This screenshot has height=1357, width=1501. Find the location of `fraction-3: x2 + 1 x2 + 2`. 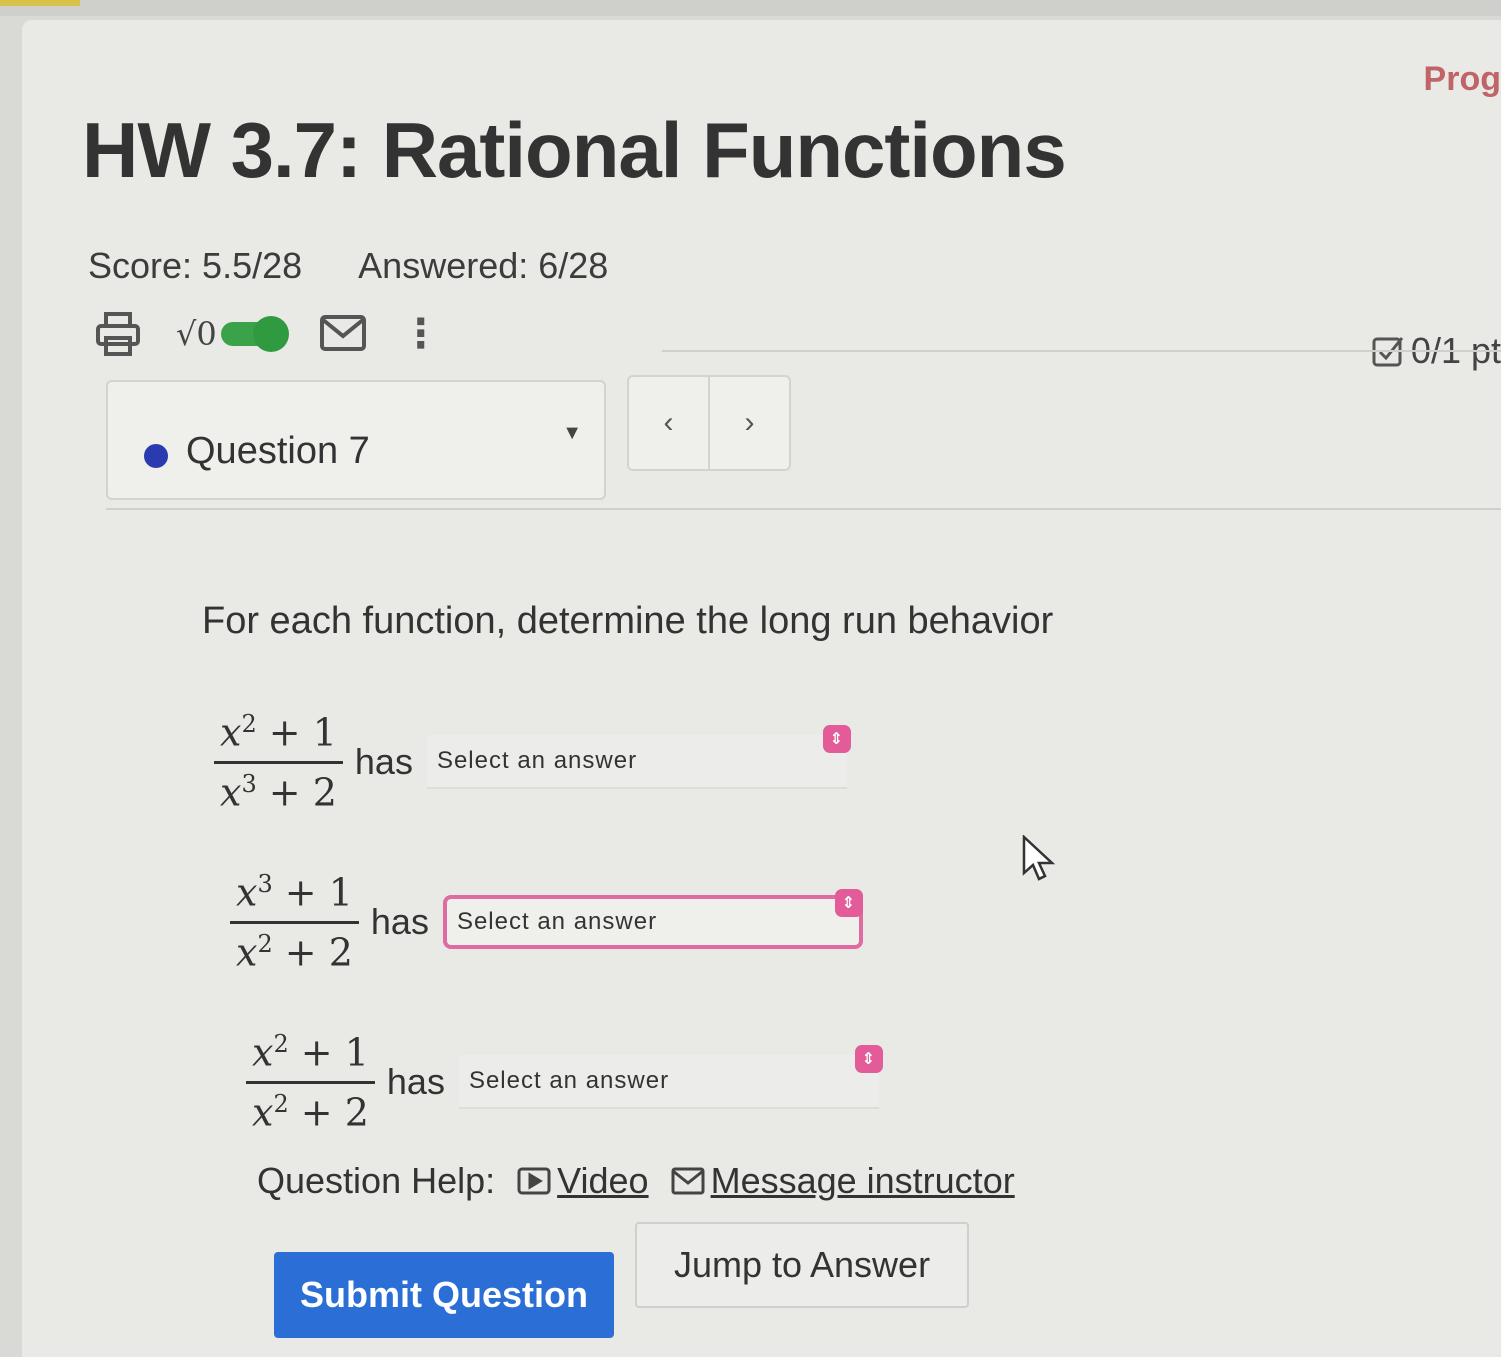

fraction-3: x2 + 1 x2 + 2 is located at coordinates (310, 1082).